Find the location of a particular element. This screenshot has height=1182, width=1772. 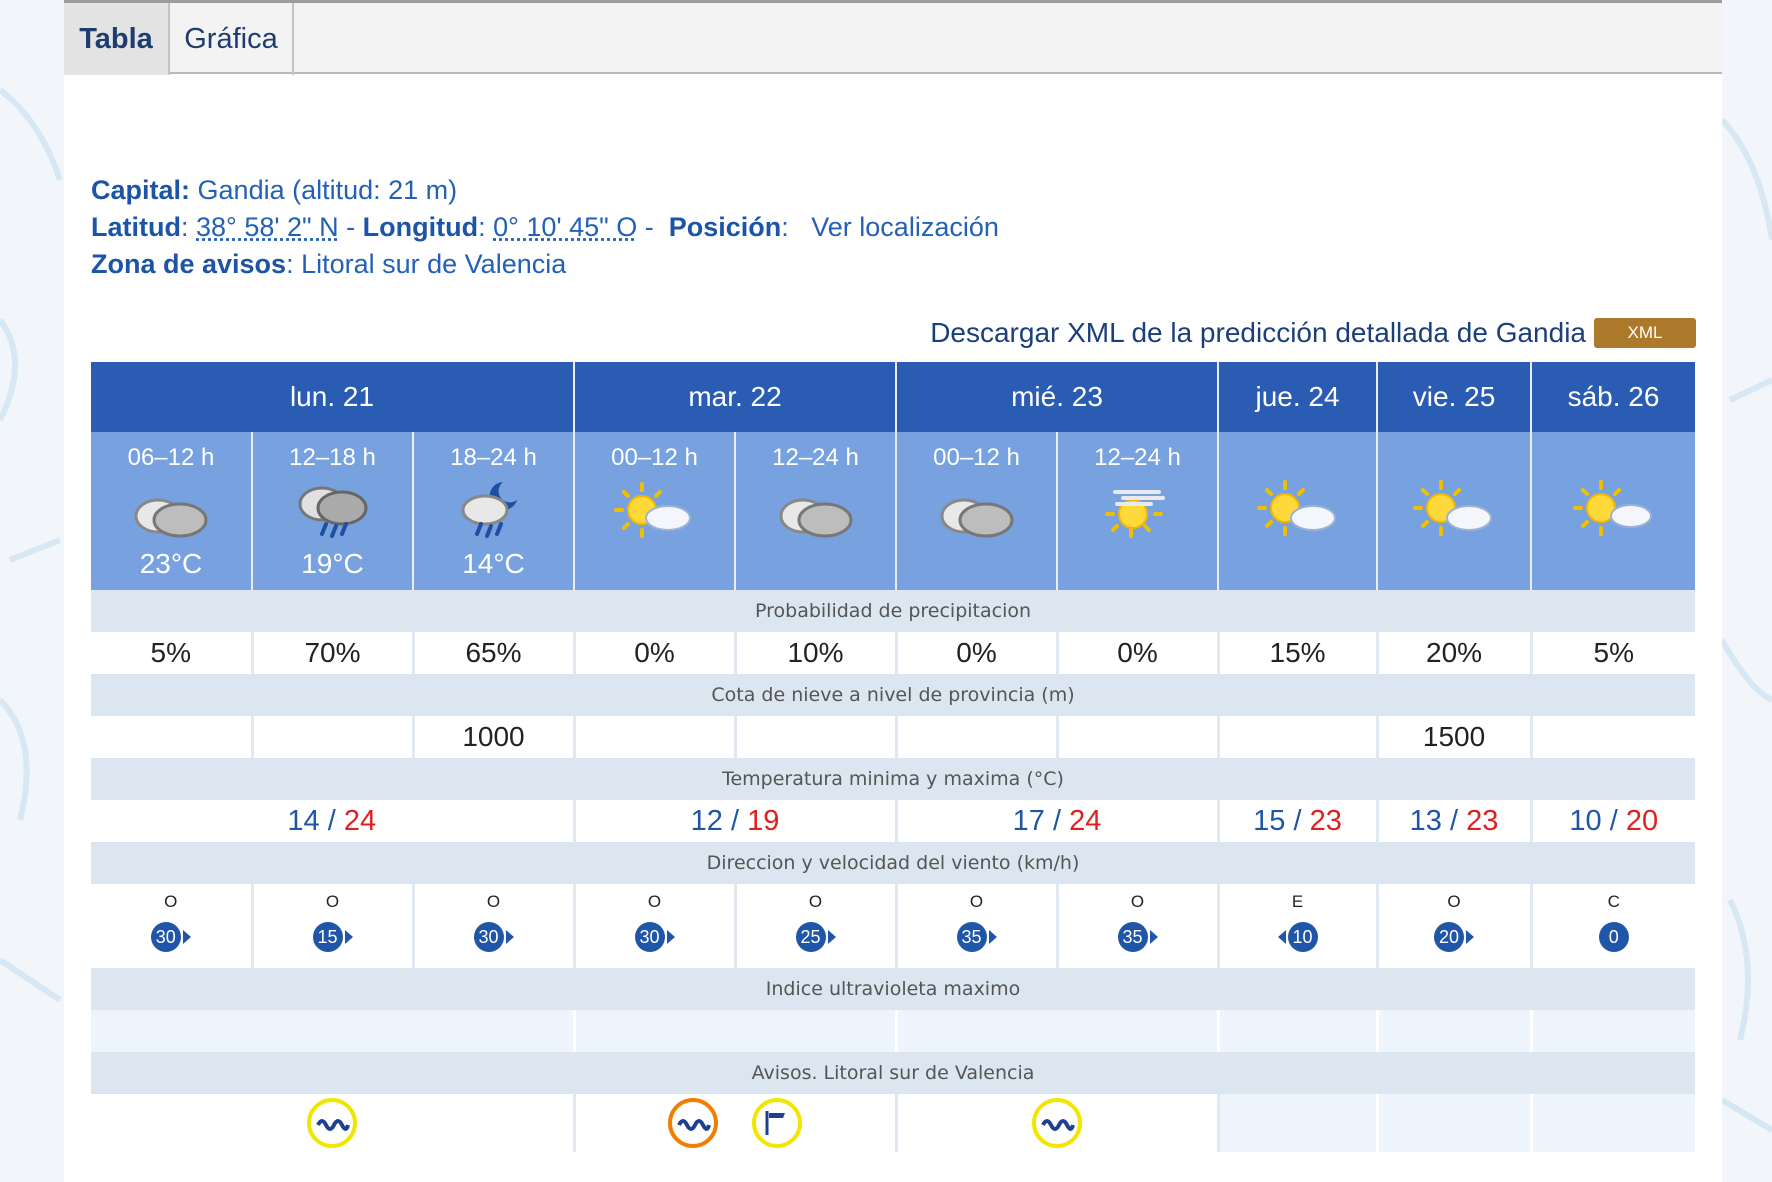

xml-badge-button: XML is located at coordinates (1645, 333).